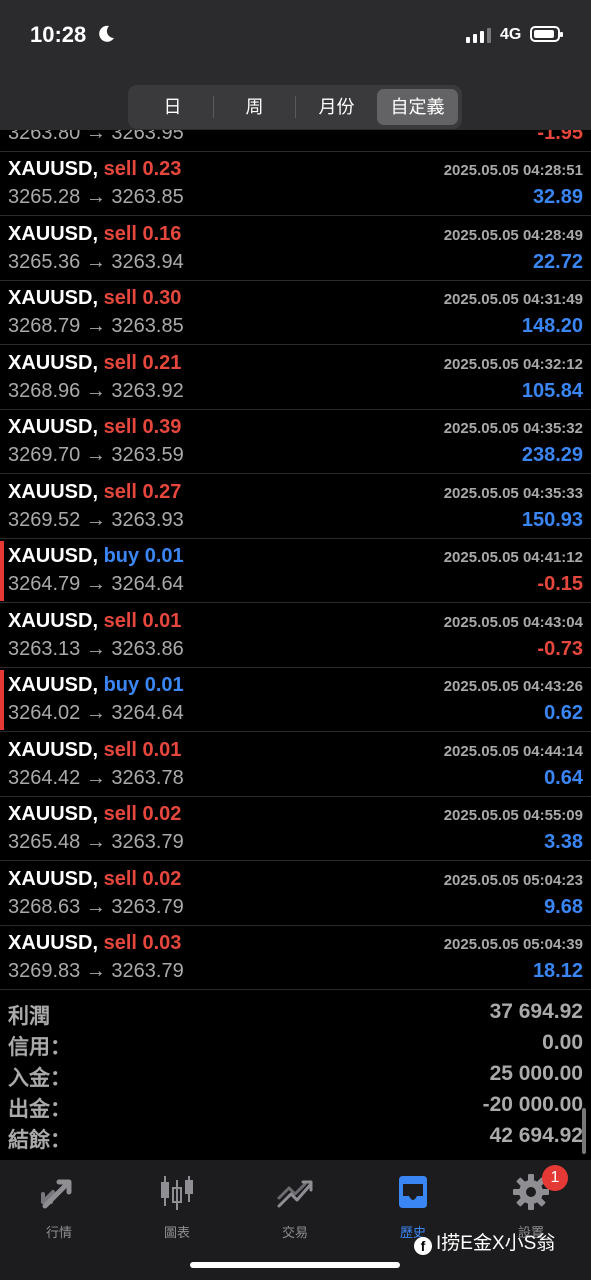 The height and width of the screenshot is (1280, 591). What do you see at coordinates (552, 326) in the screenshot?
I see `trade-profit: 148.20` at bounding box center [552, 326].